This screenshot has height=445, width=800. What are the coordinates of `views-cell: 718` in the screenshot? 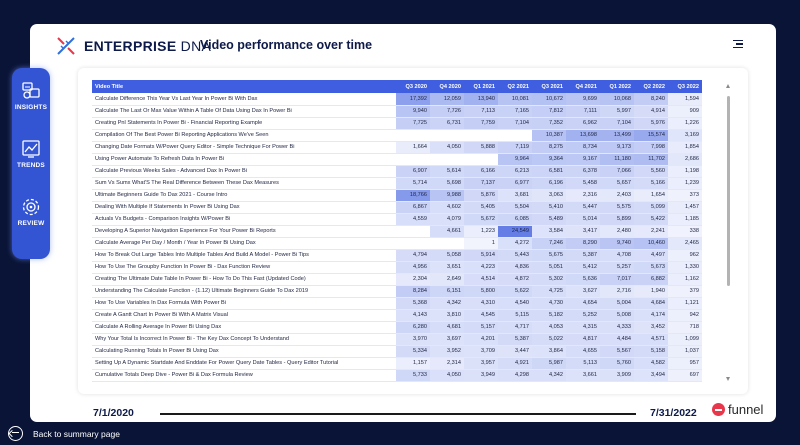 It's located at (685, 327).